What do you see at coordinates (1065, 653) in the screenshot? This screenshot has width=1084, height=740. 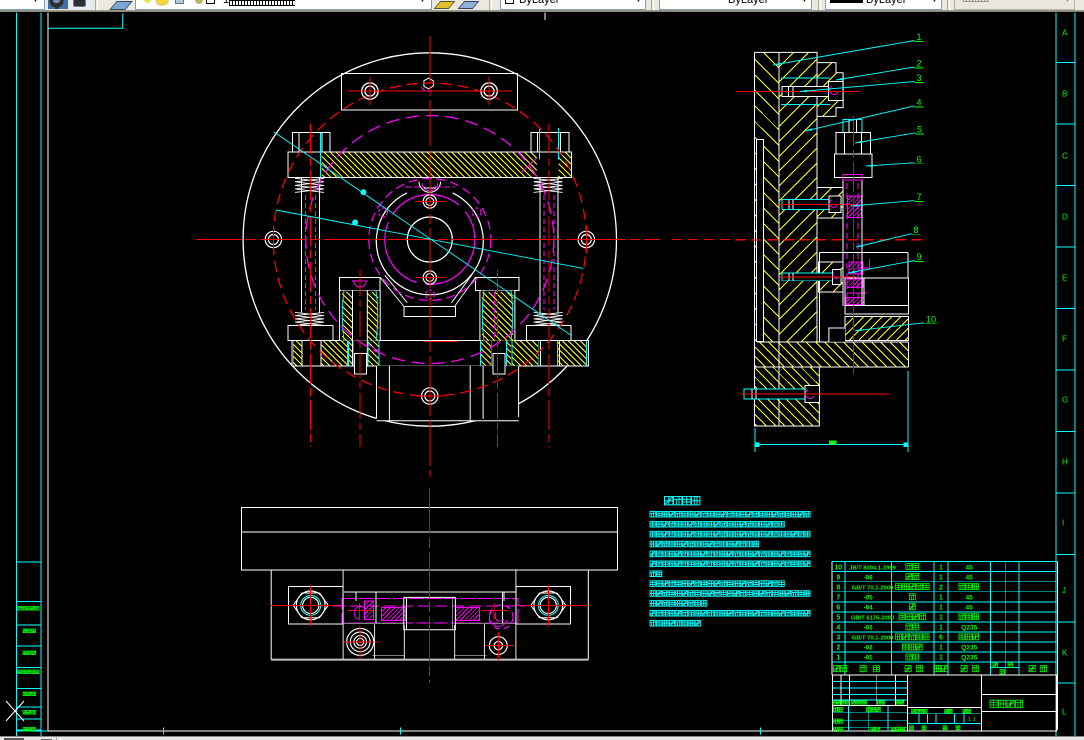 I see `svg-text: K` at bounding box center [1065, 653].